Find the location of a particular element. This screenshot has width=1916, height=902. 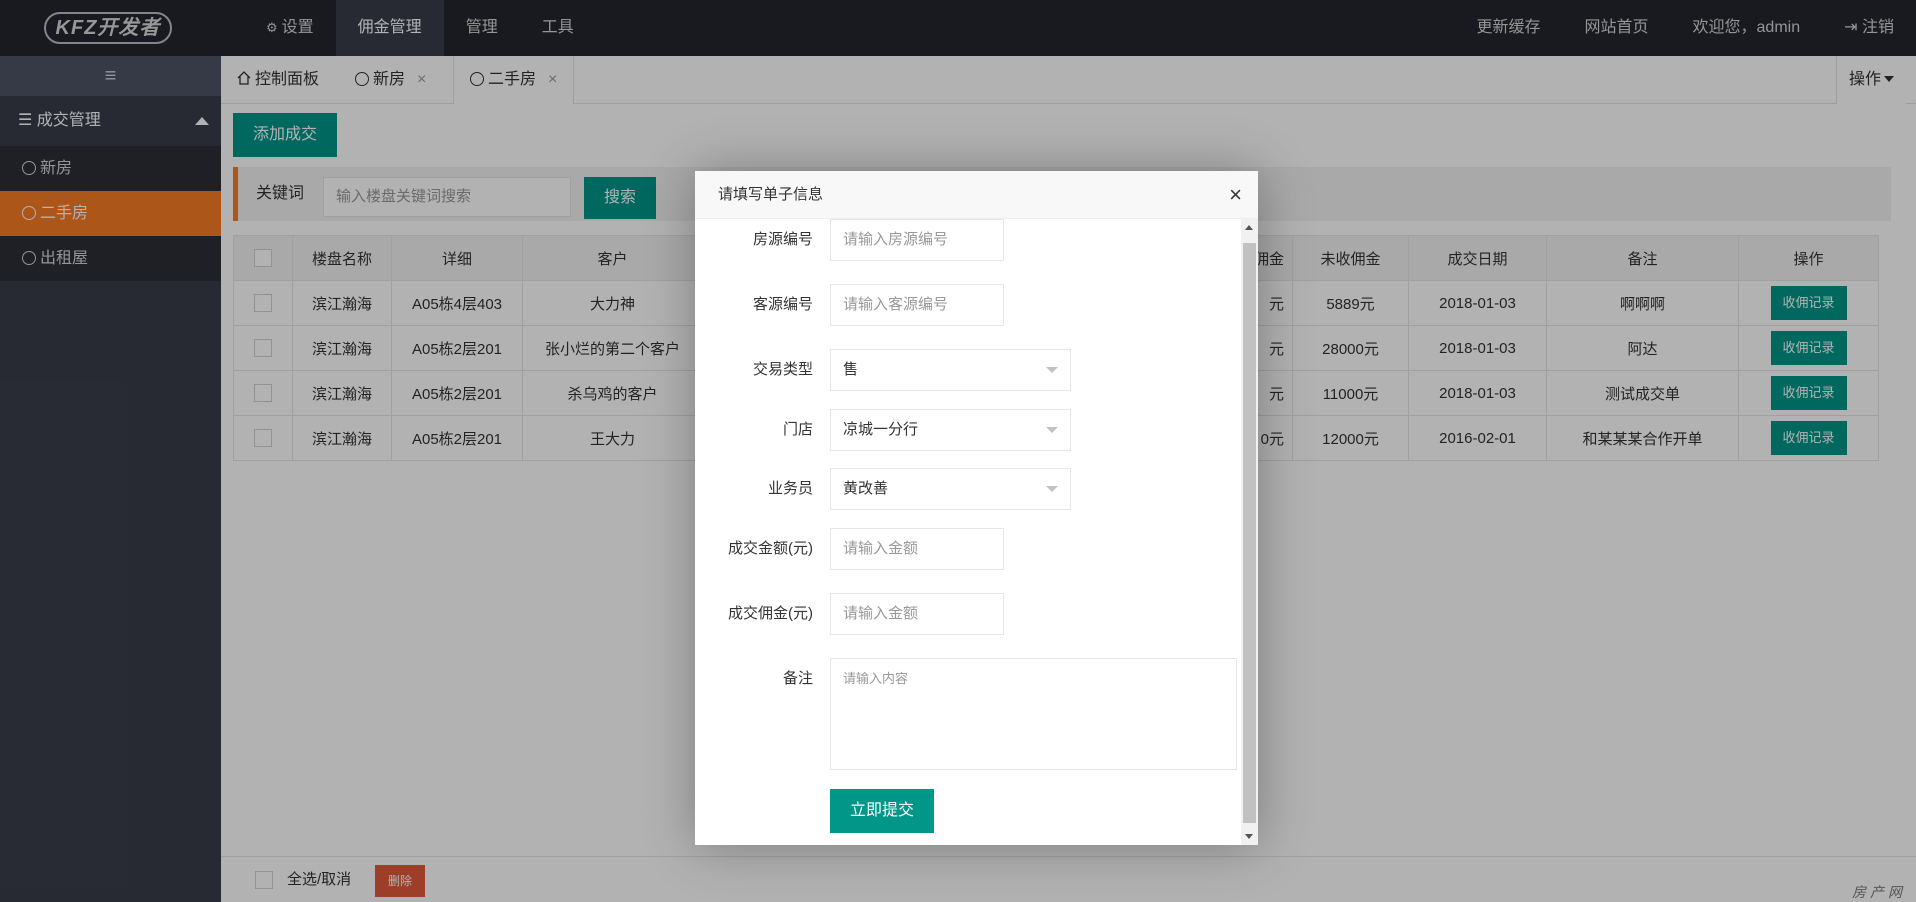

amount-input: 请输入金额 is located at coordinates (917, 549).